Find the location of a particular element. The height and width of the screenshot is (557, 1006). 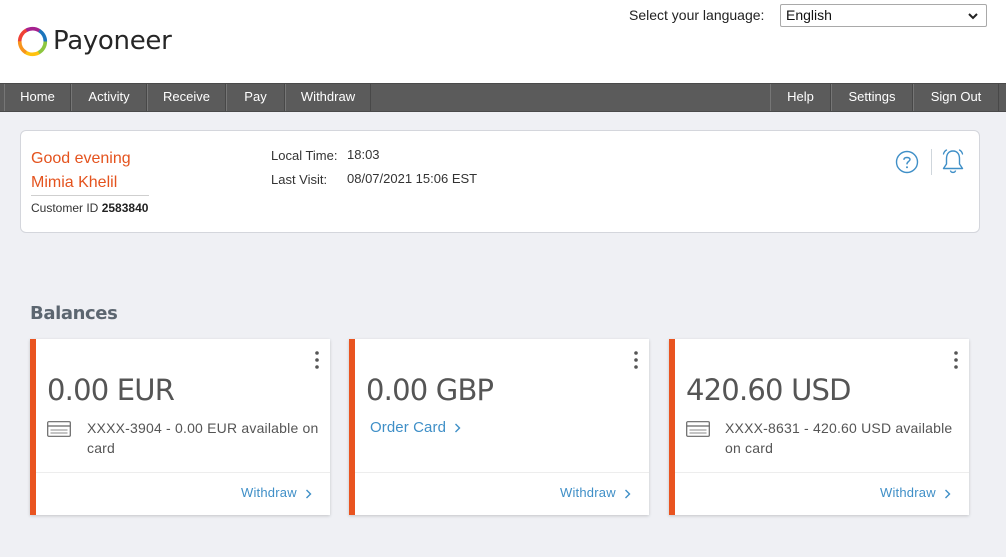

user-name: Mimia Khelil is located at coordinates (74, 182).